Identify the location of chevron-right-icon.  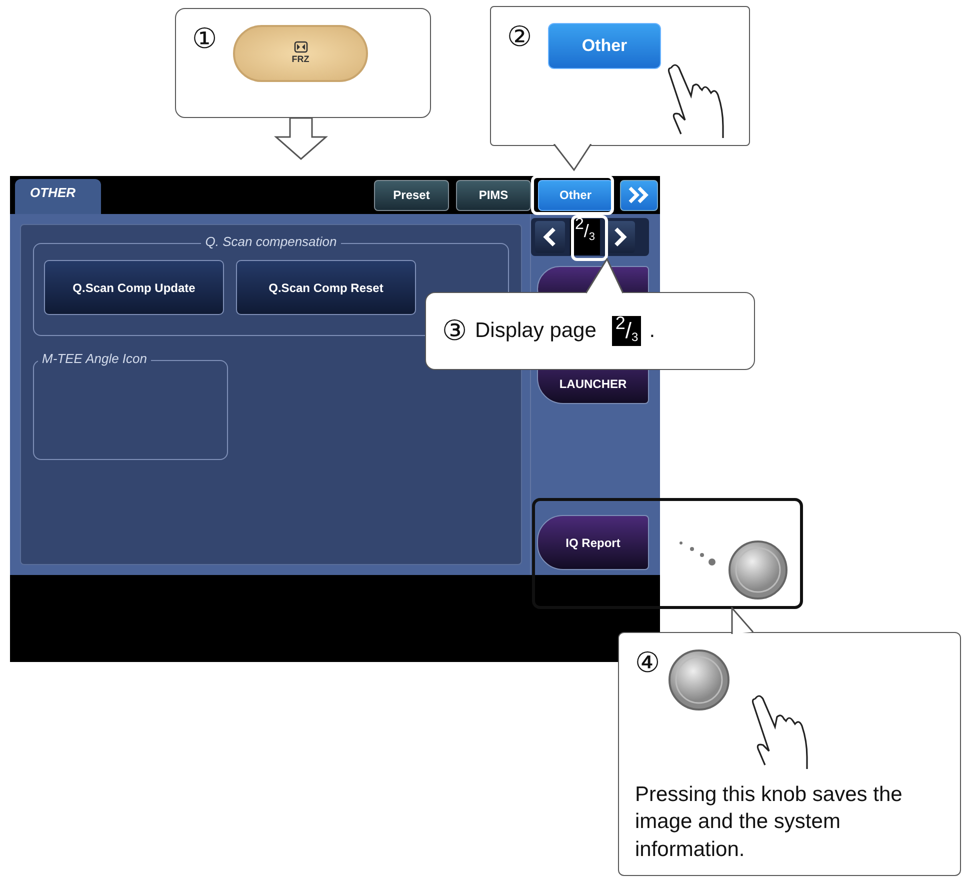
(620, 237).